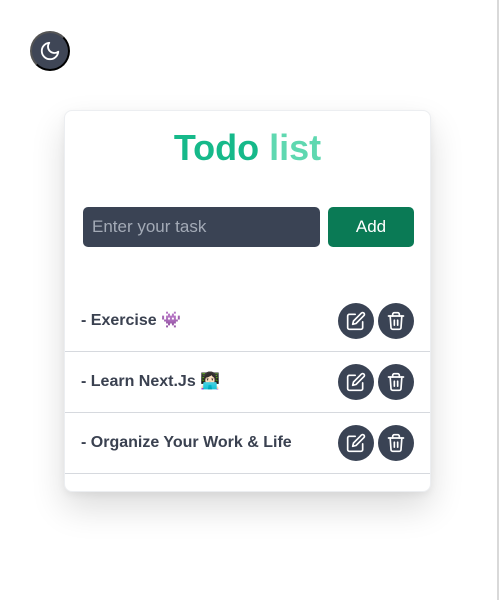 The image size is (499, 600). Describe the element at coordinates (371, 227) in the screenshot. I see `add-button: Add` at that location.